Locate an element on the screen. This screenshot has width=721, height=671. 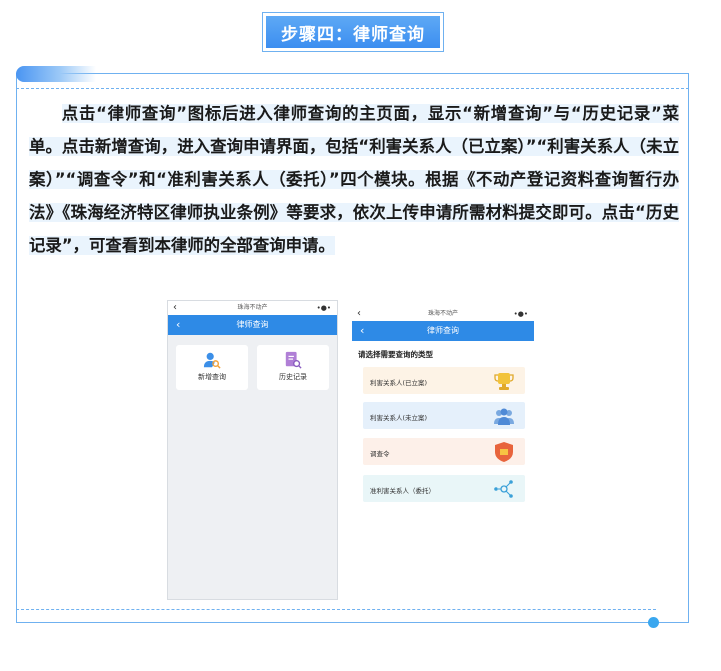
card-investigation-order: 调查令 is located at coordinates (444, 451).